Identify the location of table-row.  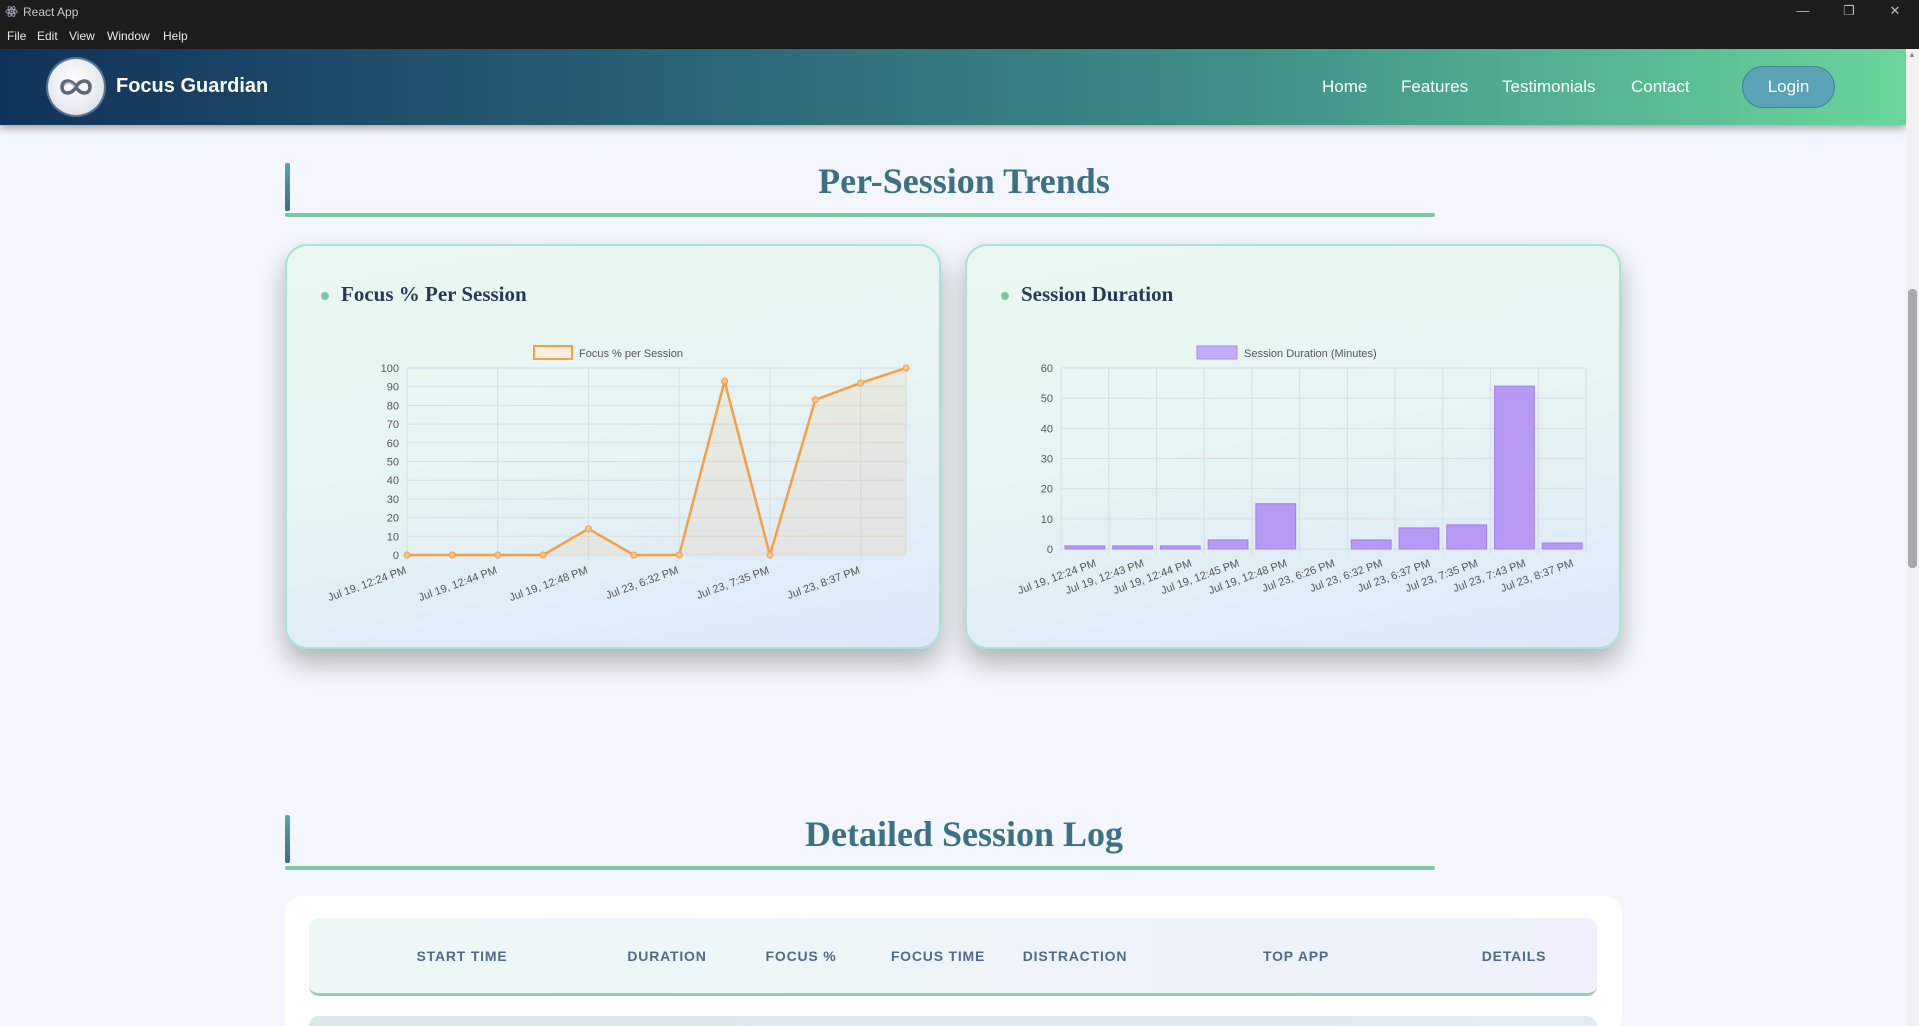
(953, 1021).